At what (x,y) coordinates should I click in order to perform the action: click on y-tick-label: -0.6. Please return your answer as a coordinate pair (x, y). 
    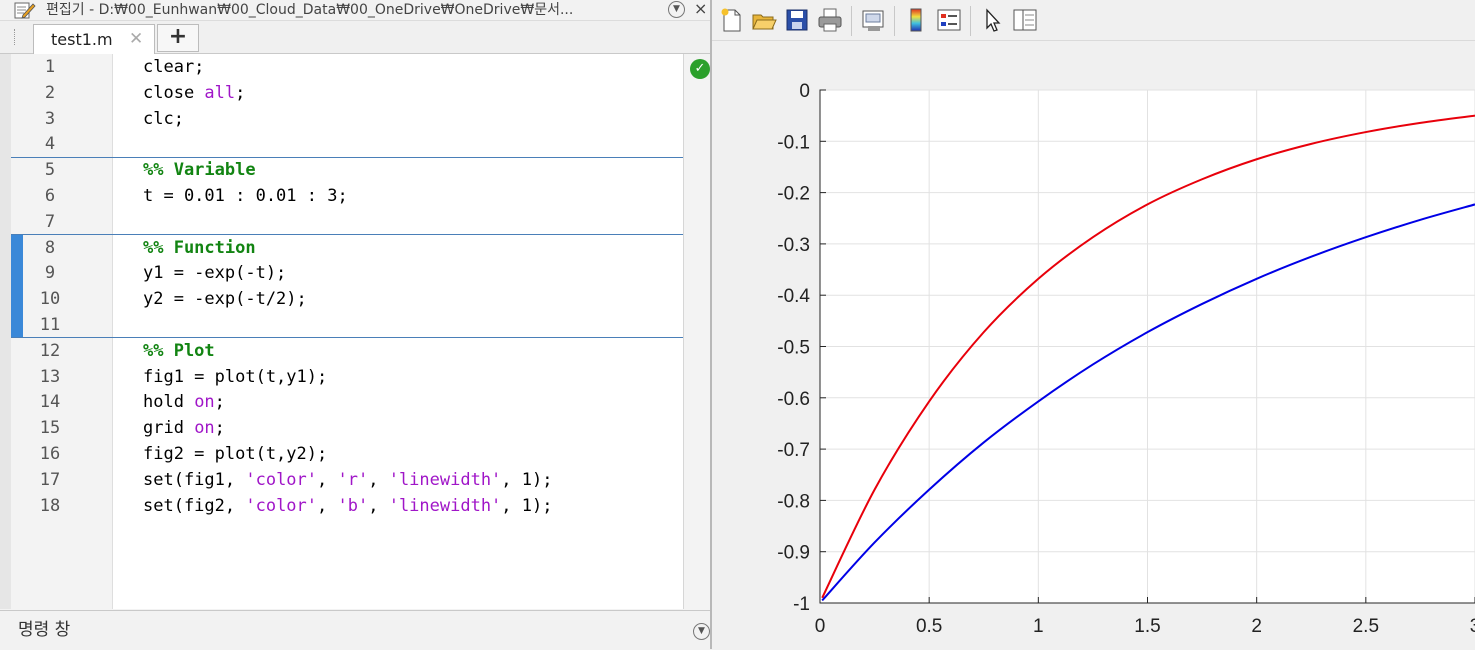
    Looking at the image, I should click on (793, 399).